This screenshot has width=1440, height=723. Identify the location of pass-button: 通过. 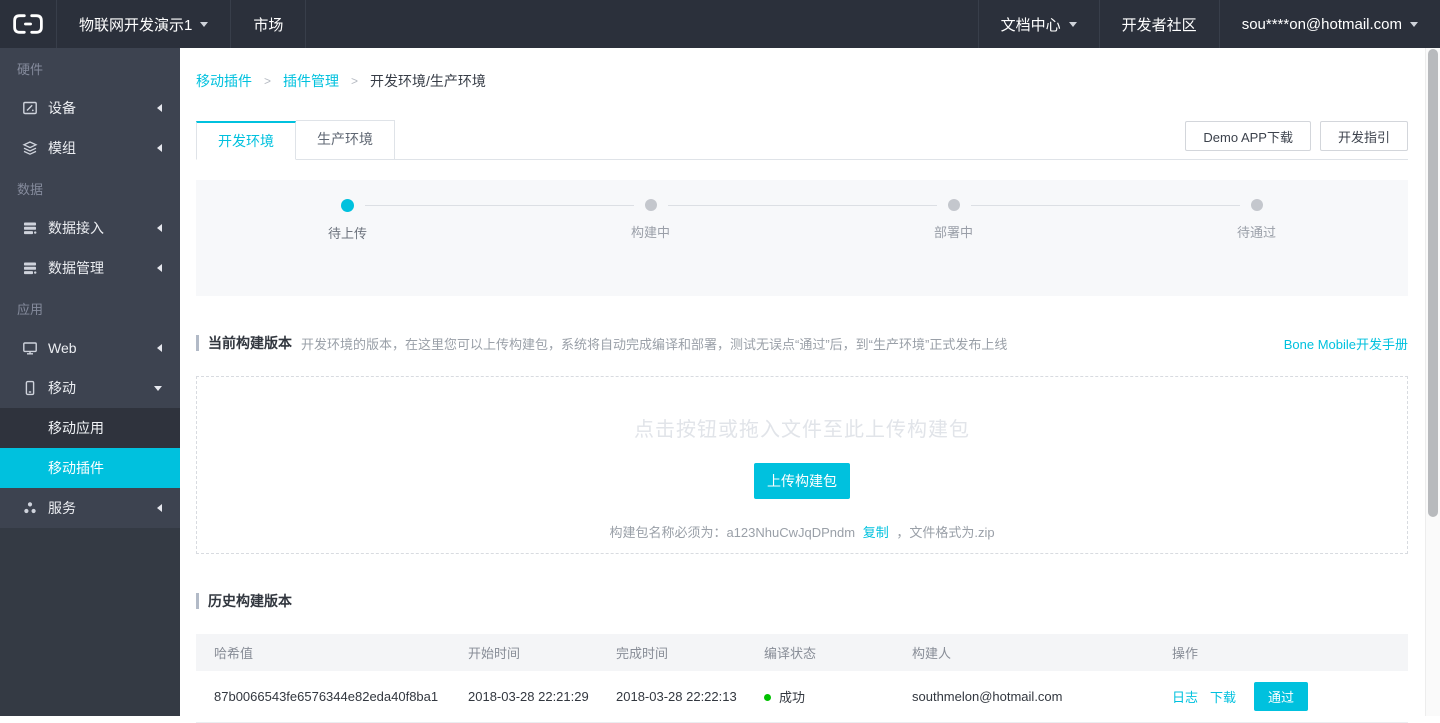
(1281, 696).